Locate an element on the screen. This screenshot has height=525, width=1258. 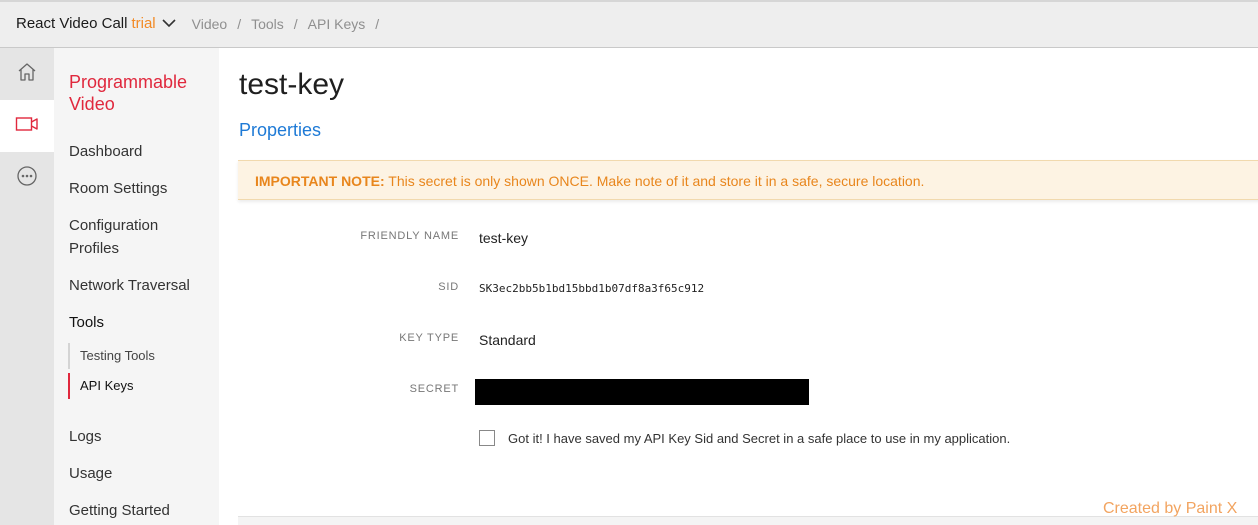
sidebar-subitem-testing-tools: Testing Tools is located at coordinates (138, 356).